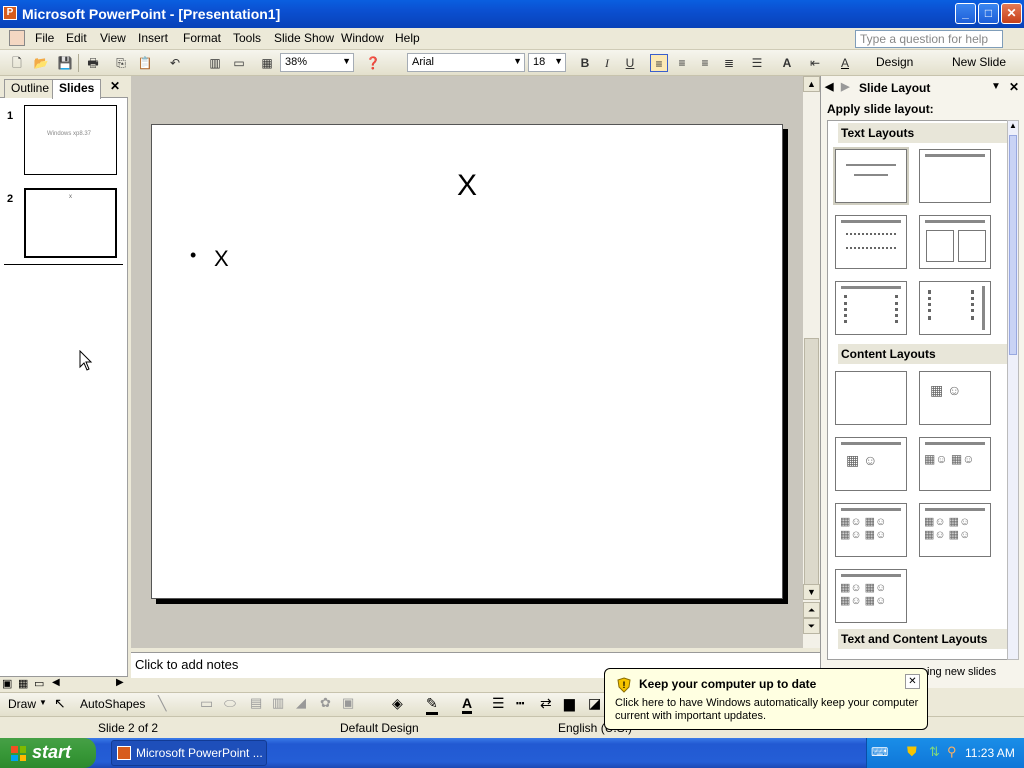 This screenshot has height=768, width=1024. Describe the element at coordinates (705, 63) in the screenshot. I see `align-right-icon: ≡` at that location.